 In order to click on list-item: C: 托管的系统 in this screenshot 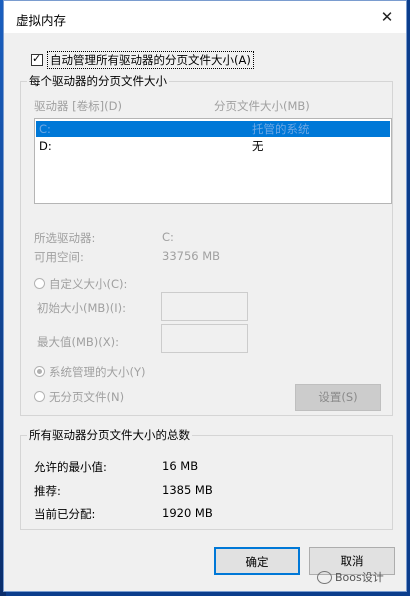, I will do `click(213, 129)`.